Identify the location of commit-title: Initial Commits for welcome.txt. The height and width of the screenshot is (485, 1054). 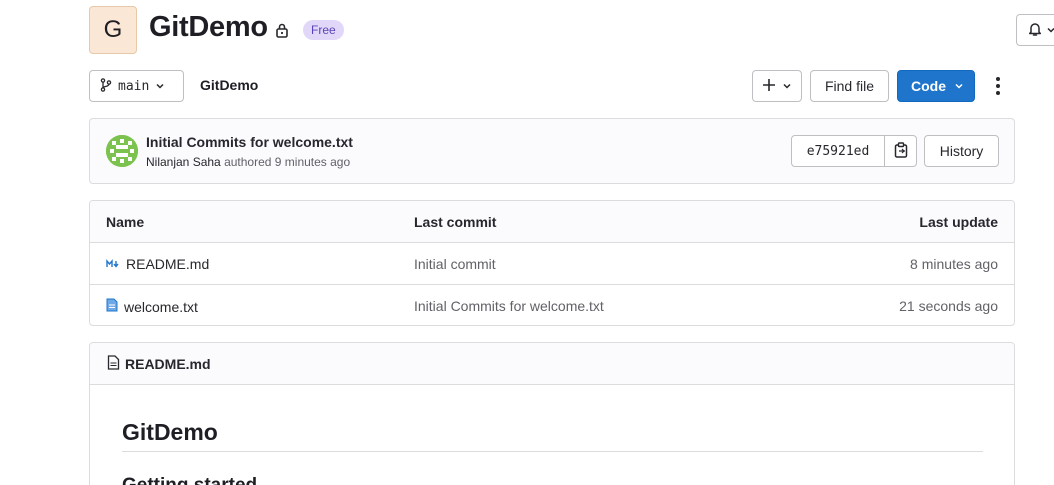
(249, 142).